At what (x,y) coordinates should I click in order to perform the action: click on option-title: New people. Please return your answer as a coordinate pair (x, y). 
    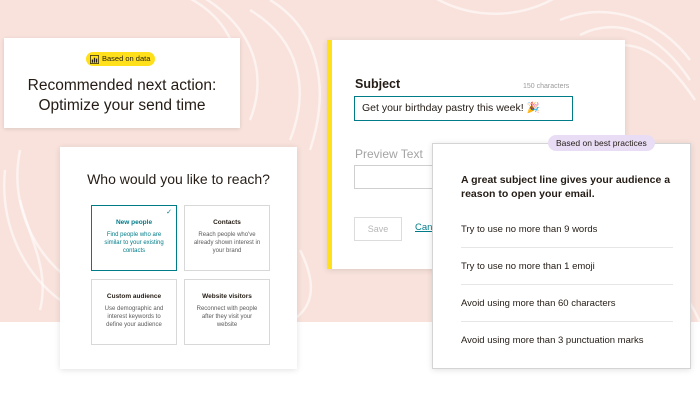
    Looking at the image, I should click on (134, 222).